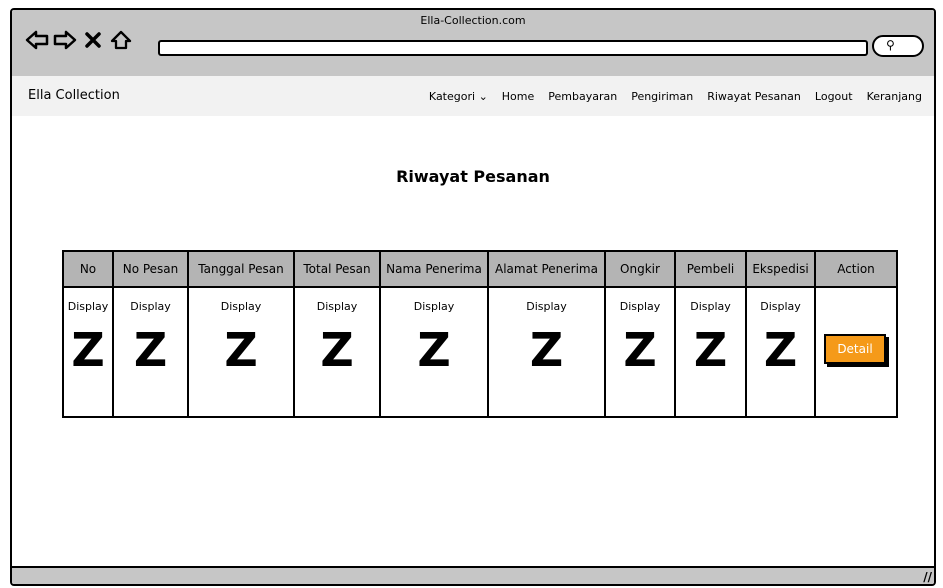 This screenshot has width=943, height=588. What do you see at coordinates (483, 96) in the screenshot?
I see `chevron-down-icon: ⌄` at bounding box center [483, 96].